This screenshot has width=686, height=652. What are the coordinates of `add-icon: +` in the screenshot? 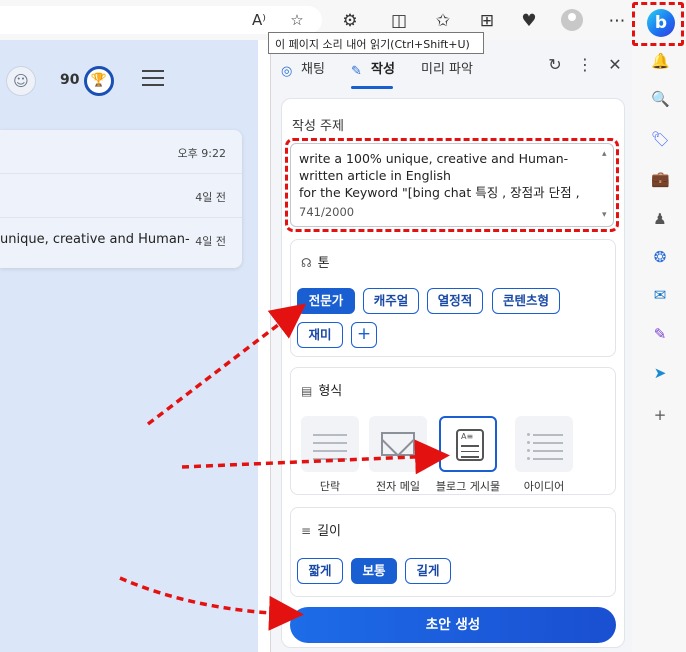 It's located at (660, 415).